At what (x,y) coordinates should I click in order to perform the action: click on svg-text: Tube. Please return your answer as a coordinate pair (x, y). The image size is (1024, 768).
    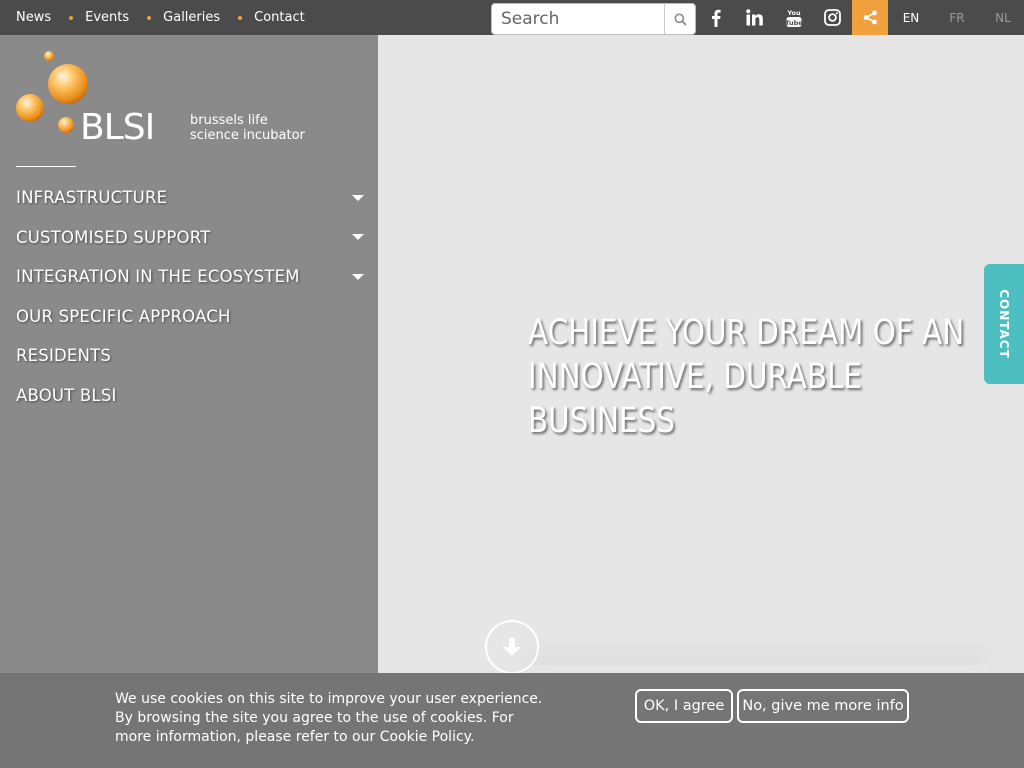
    Looking at the image, I should click on (794, 22).